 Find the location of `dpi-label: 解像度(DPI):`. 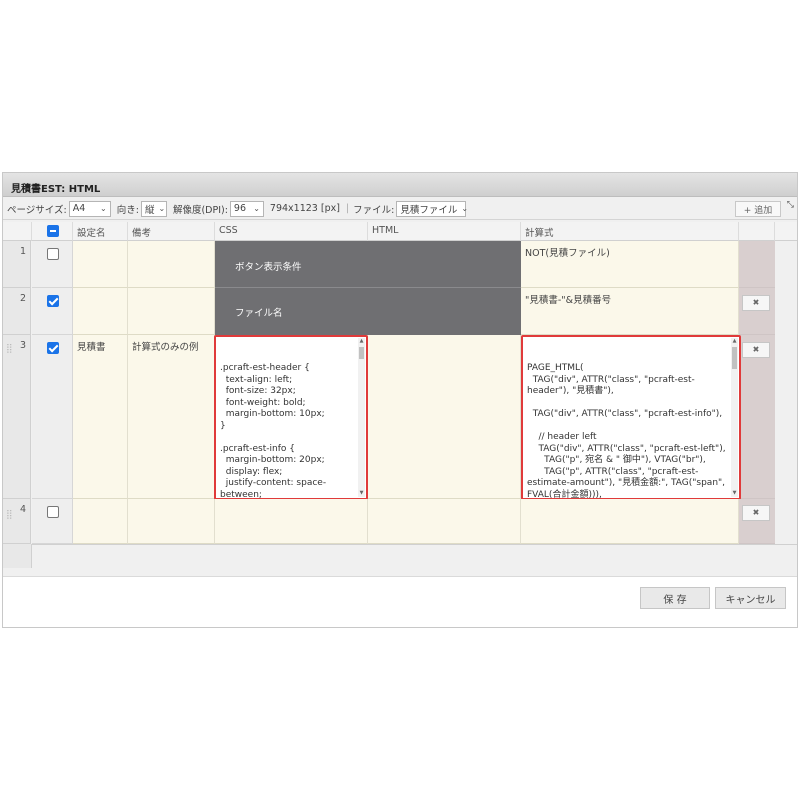

dpi-label: 解像度(DPI): is located at coordinates (200, 210).